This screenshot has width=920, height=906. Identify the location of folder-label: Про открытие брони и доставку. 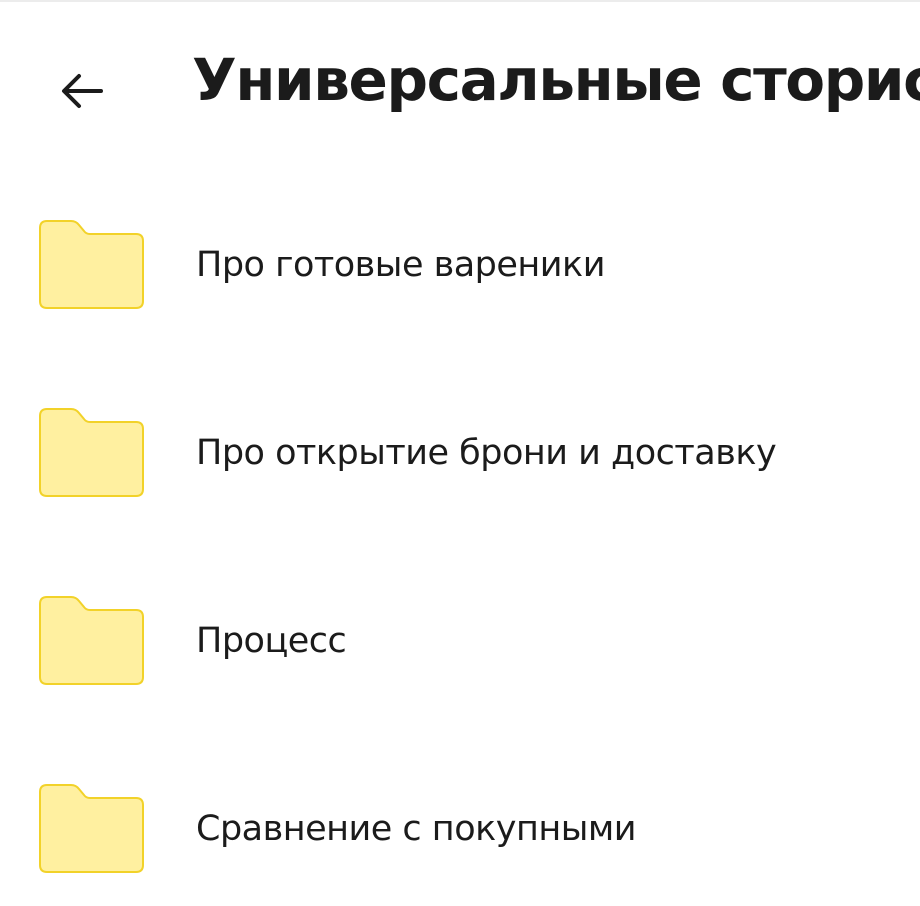
(486, 453).